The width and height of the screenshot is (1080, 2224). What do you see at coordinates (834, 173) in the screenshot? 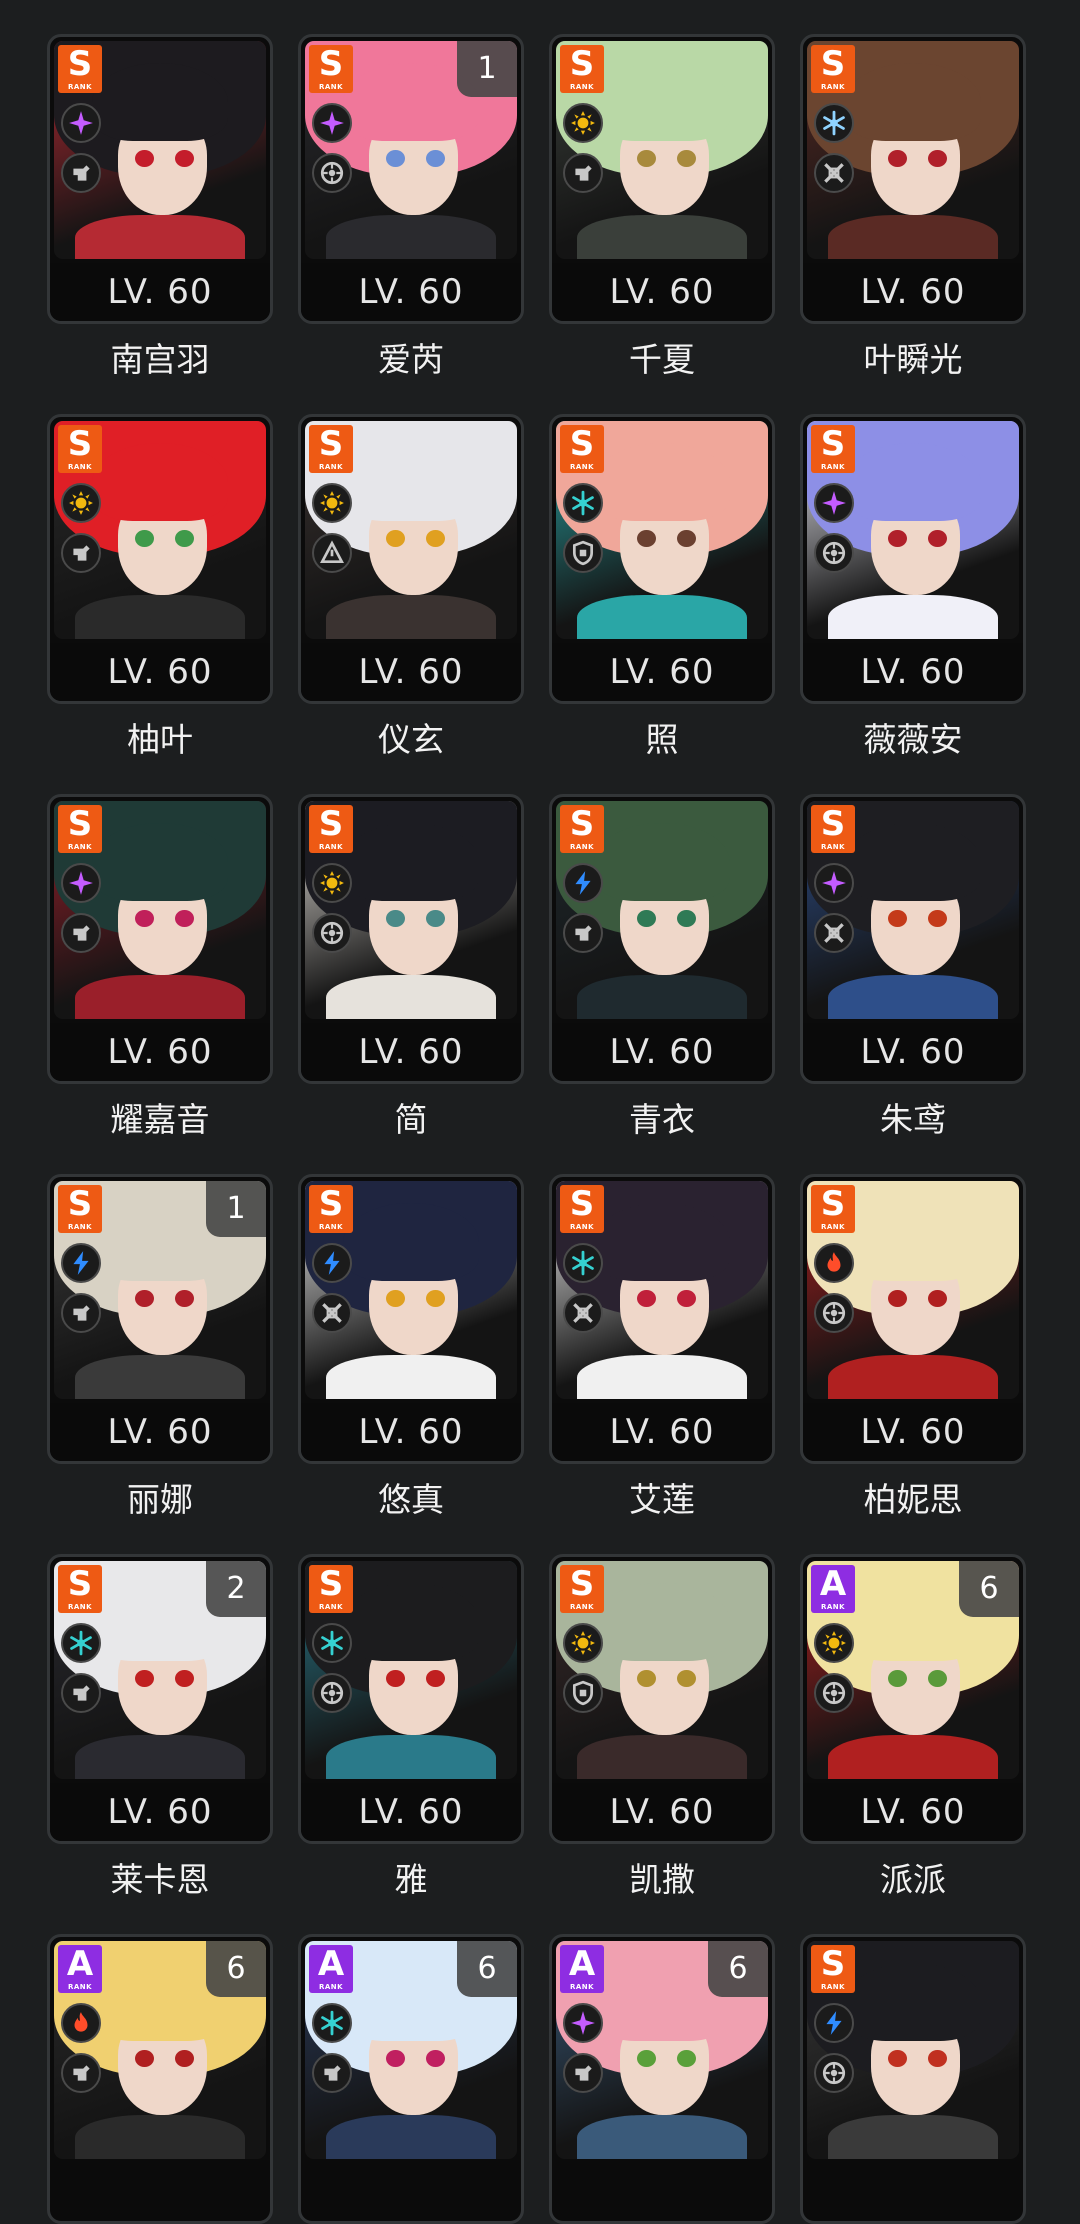
I see `attack-role-icon` at bounding box center [834, 173].